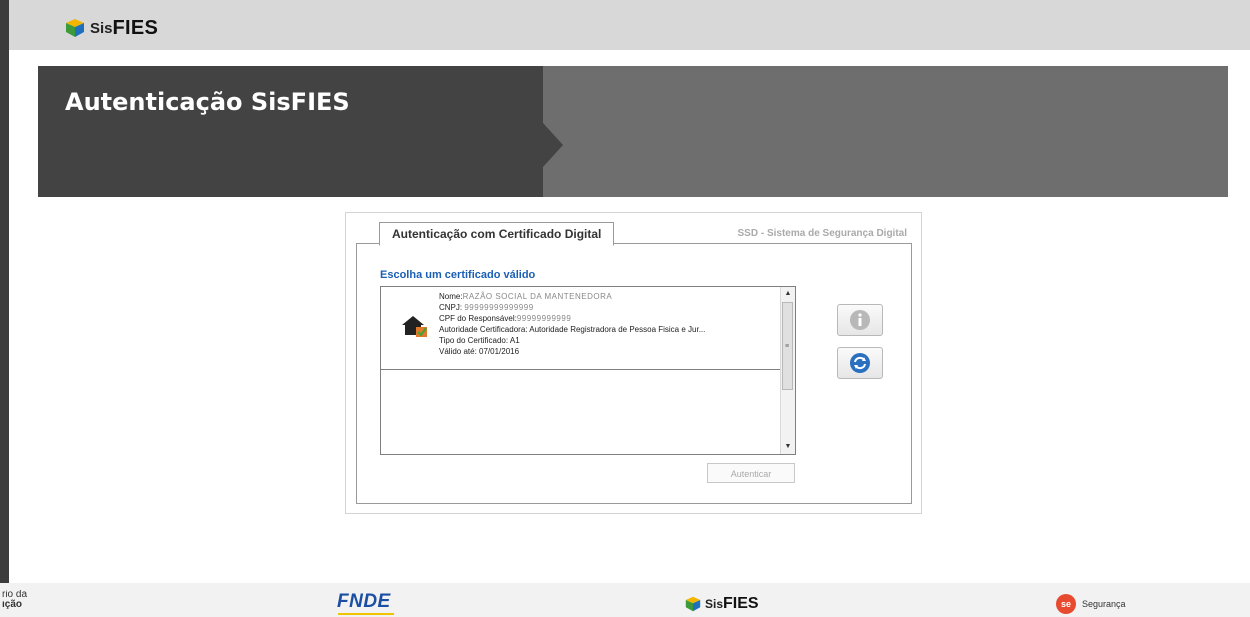  What do you see at coordinates (822, 233) in the screenshot?
I see `ssd-system-label: SSD - Sistema de Segurança Digital` at bounding box center [822, 233].